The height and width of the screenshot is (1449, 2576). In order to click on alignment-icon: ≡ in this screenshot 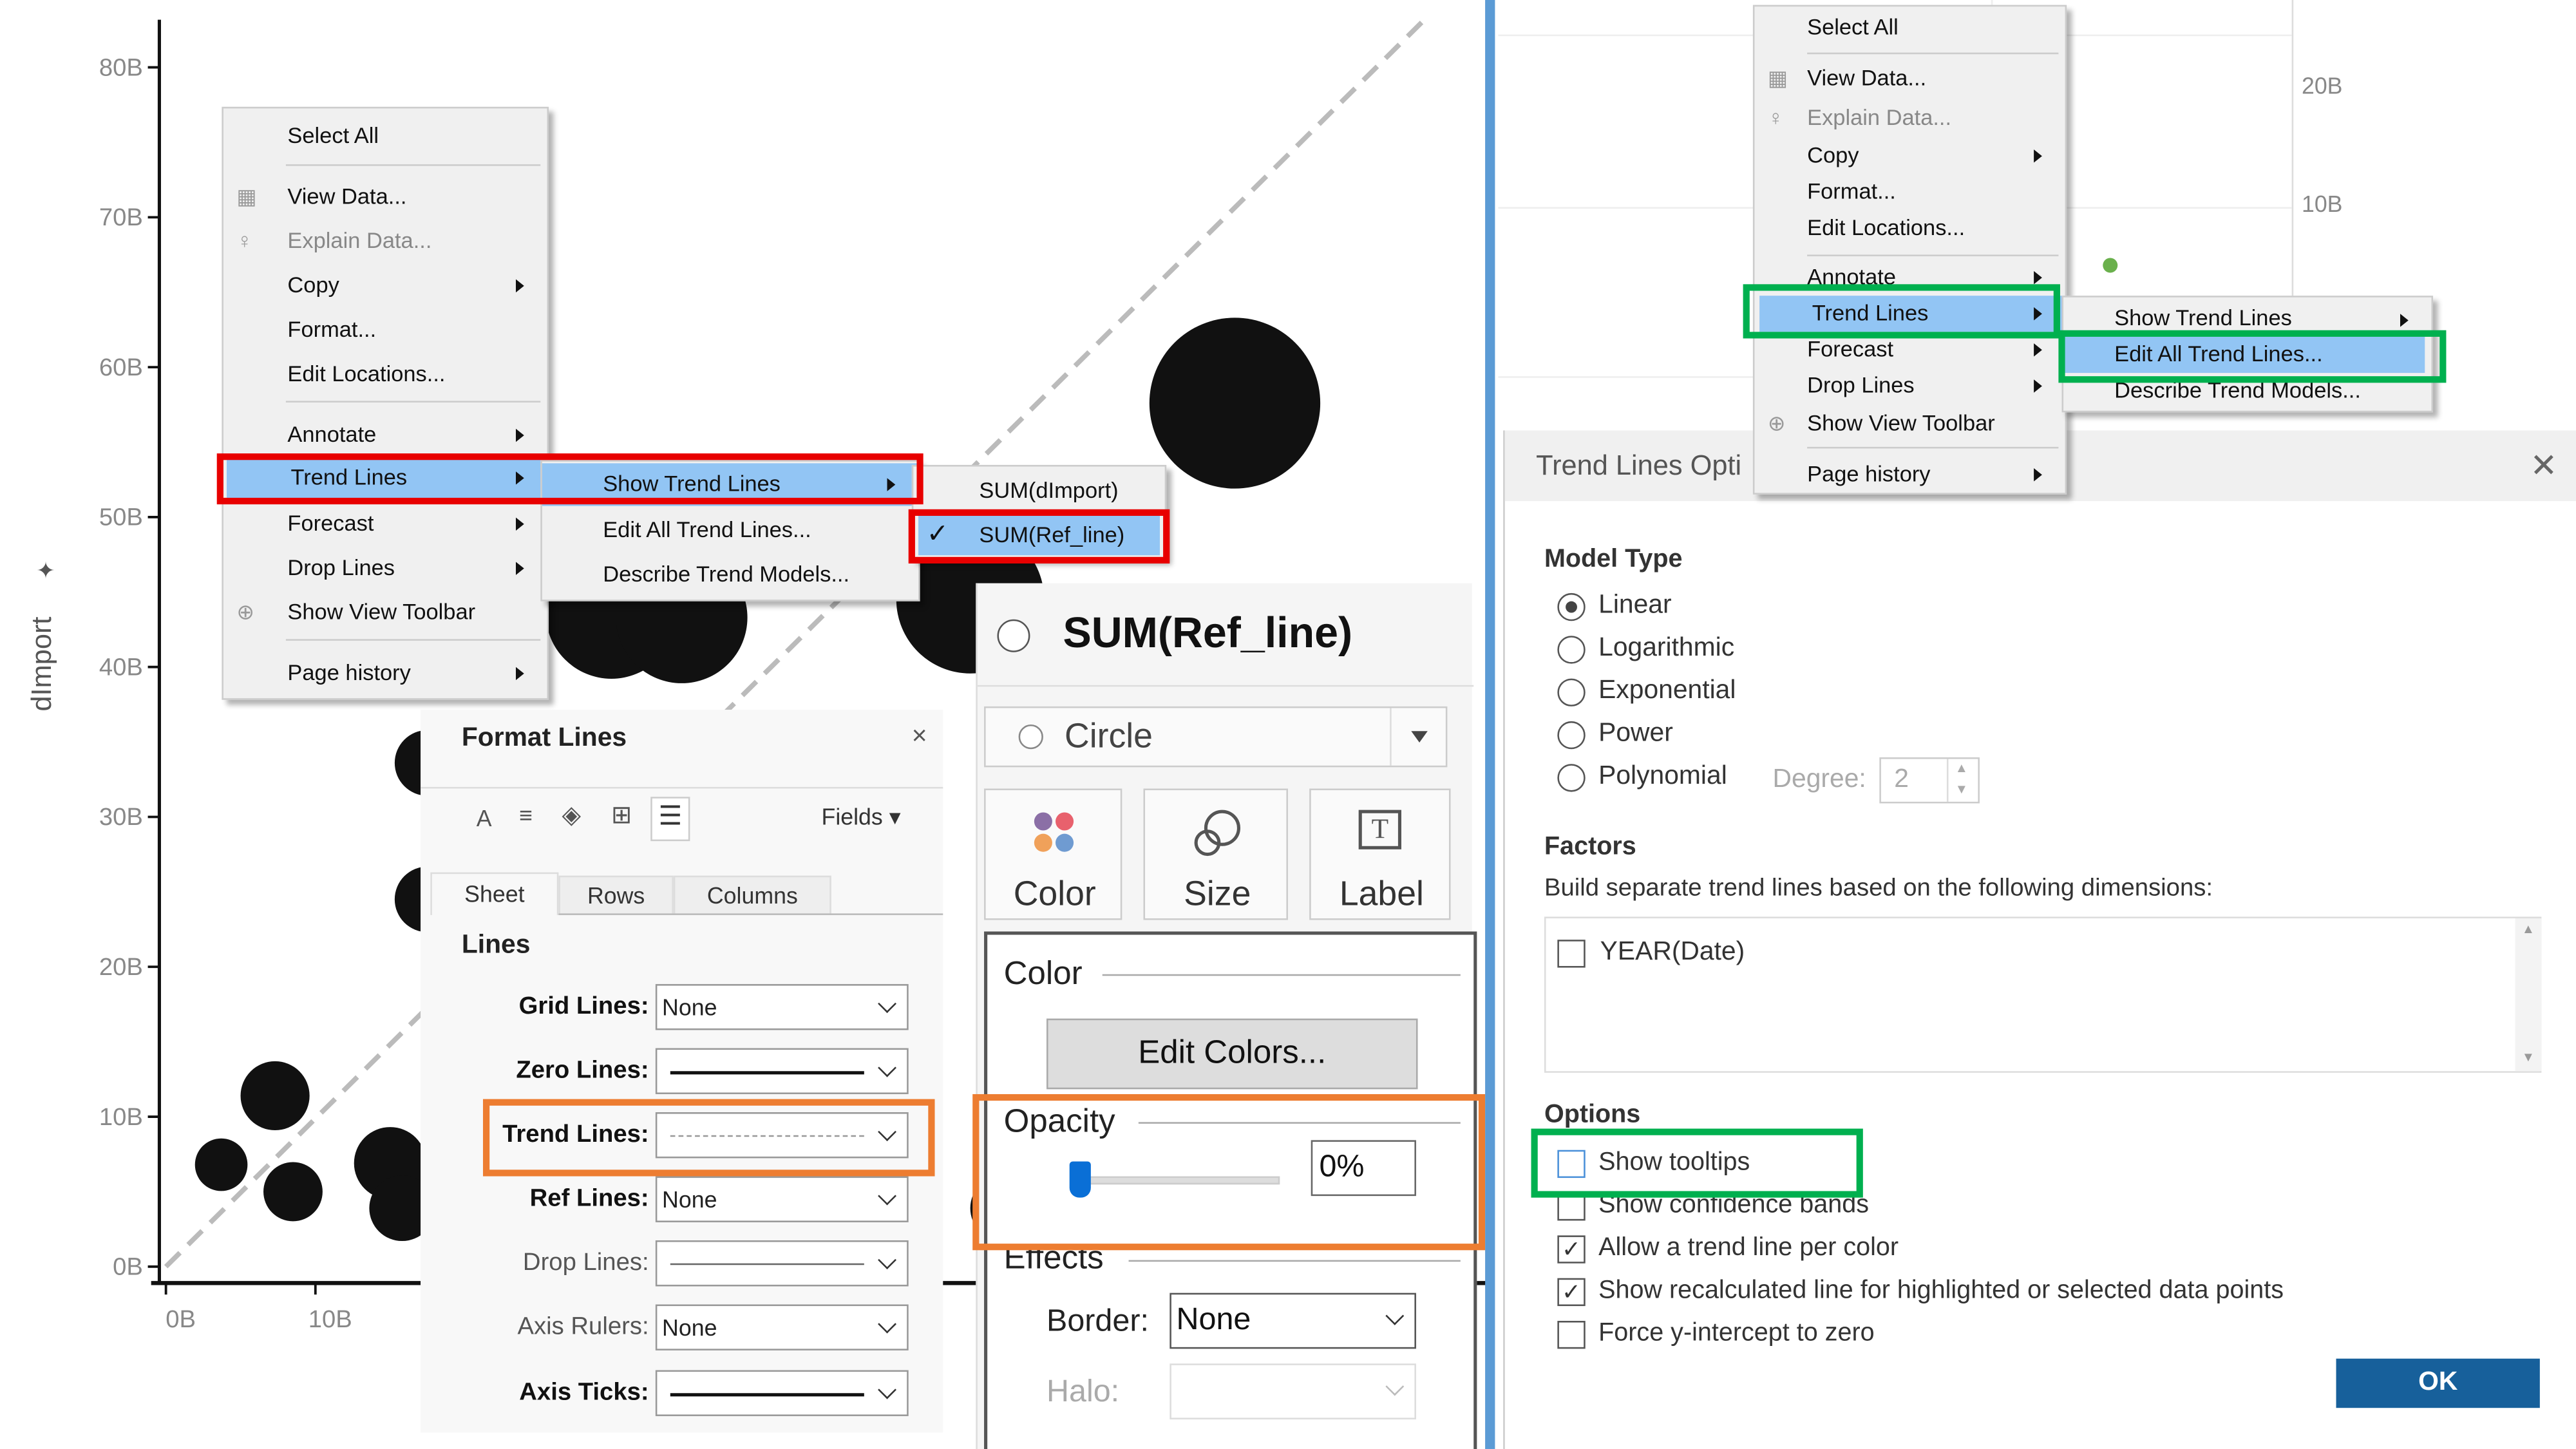, I will do `click(526, 815)`.